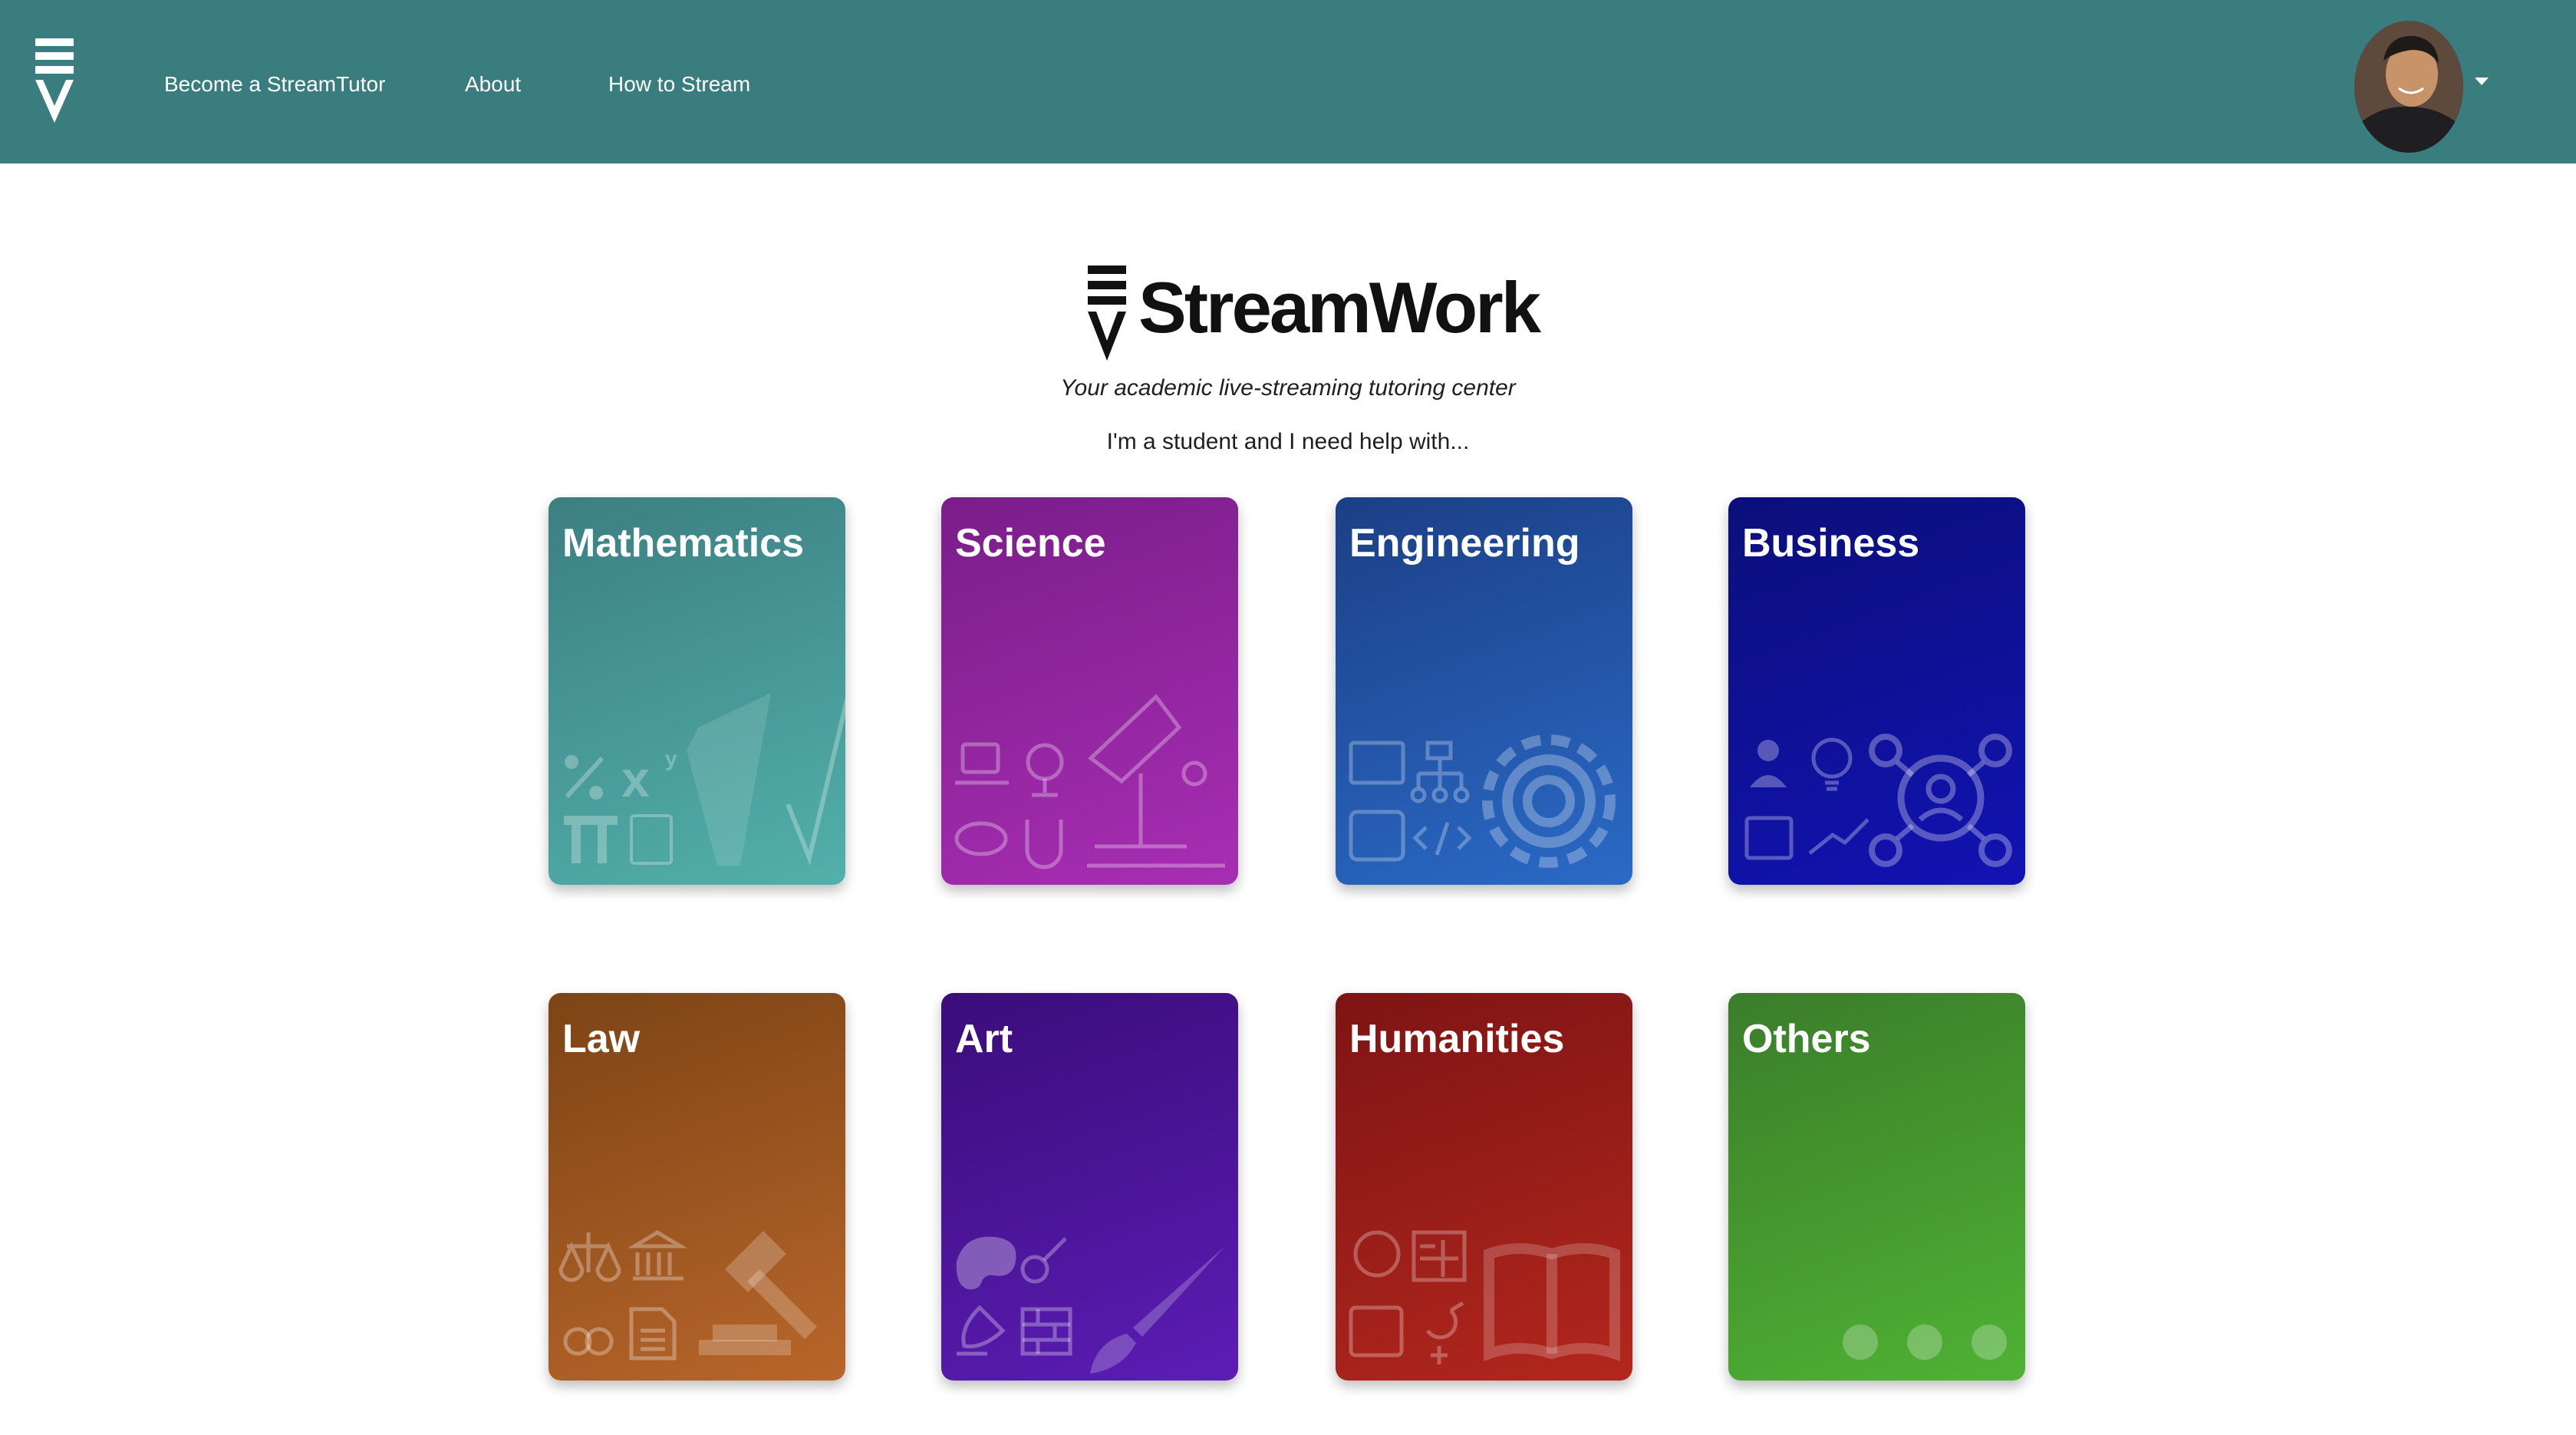 The width and height of the screenshot is (2576, 1435). What do you see at coordinates (683, 543) in the screenshot?
I see `category-title: Mathematics` at bounding box center [683, 543].